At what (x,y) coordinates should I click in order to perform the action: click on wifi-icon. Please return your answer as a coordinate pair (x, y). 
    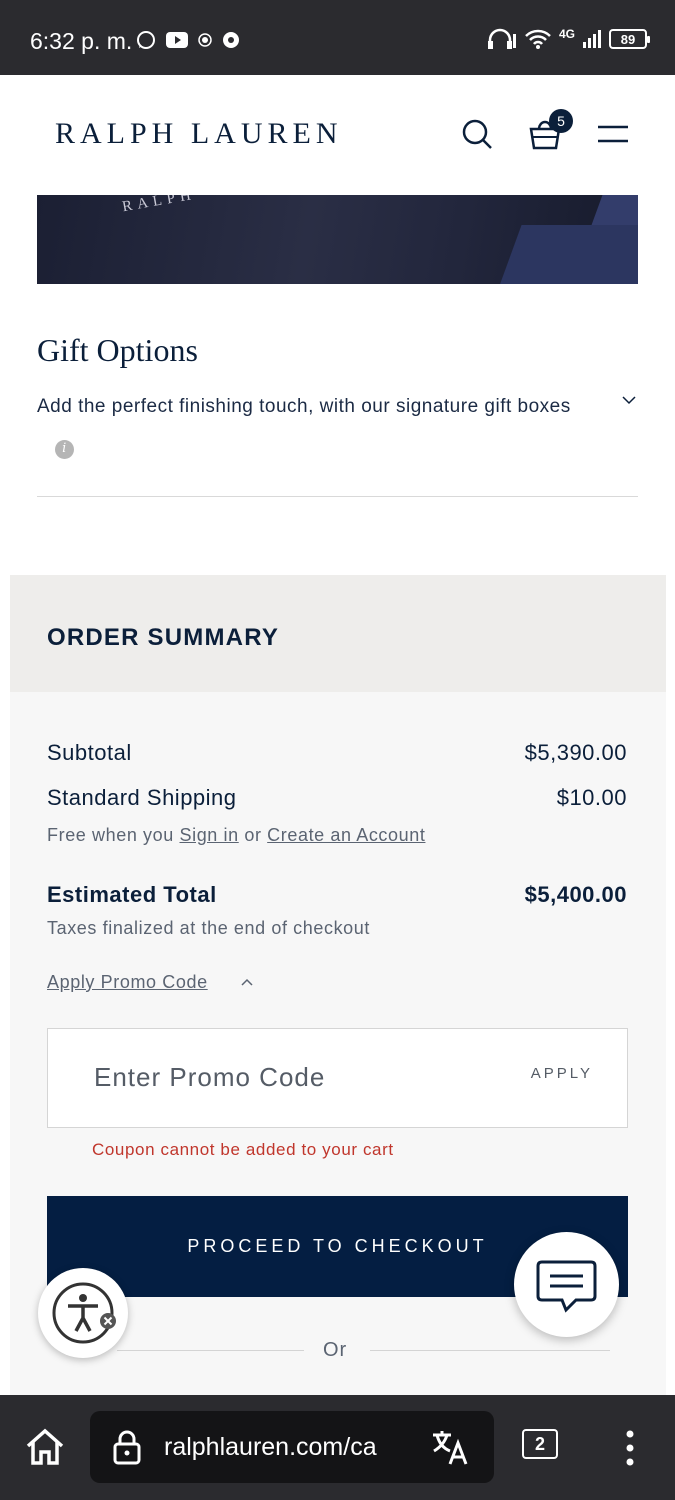
    Looking at the image, I should click on (538, 39).